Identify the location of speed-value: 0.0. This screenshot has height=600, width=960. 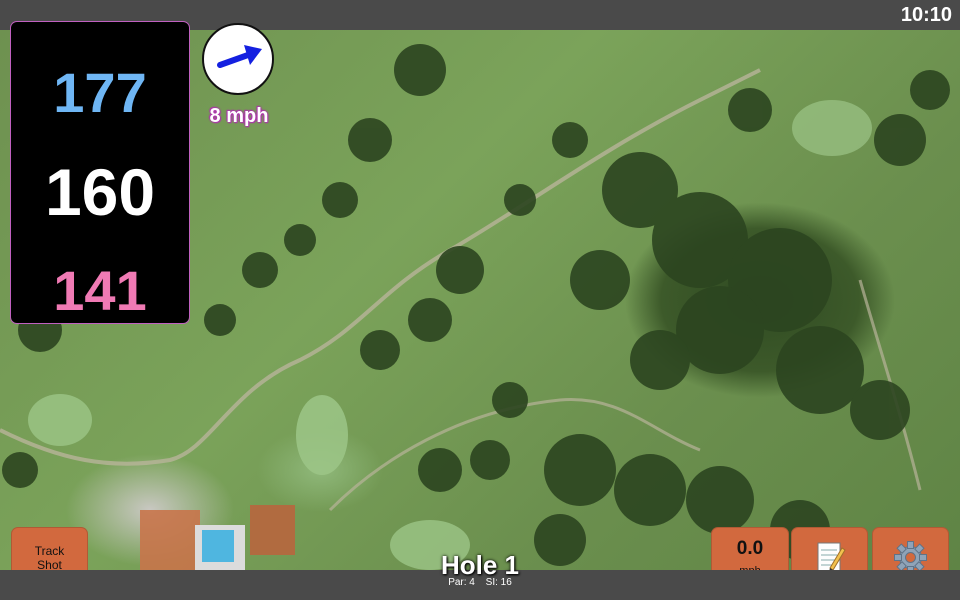
(750, 548).